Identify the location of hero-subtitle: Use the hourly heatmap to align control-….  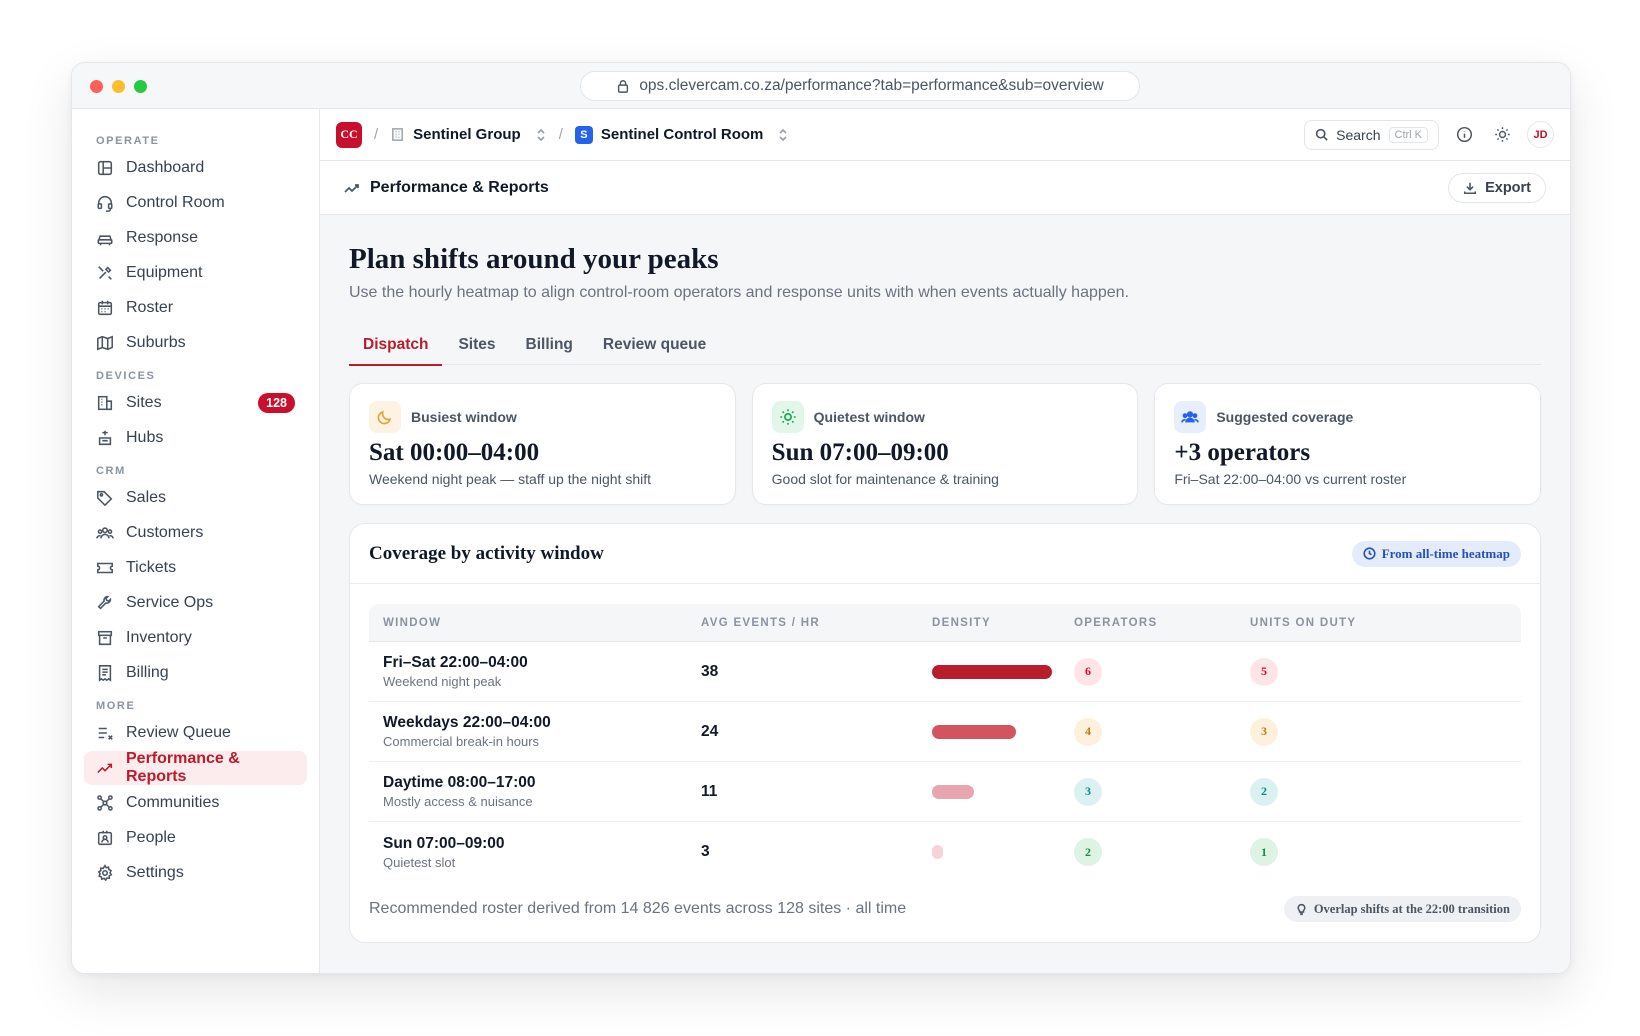
(739, 292).